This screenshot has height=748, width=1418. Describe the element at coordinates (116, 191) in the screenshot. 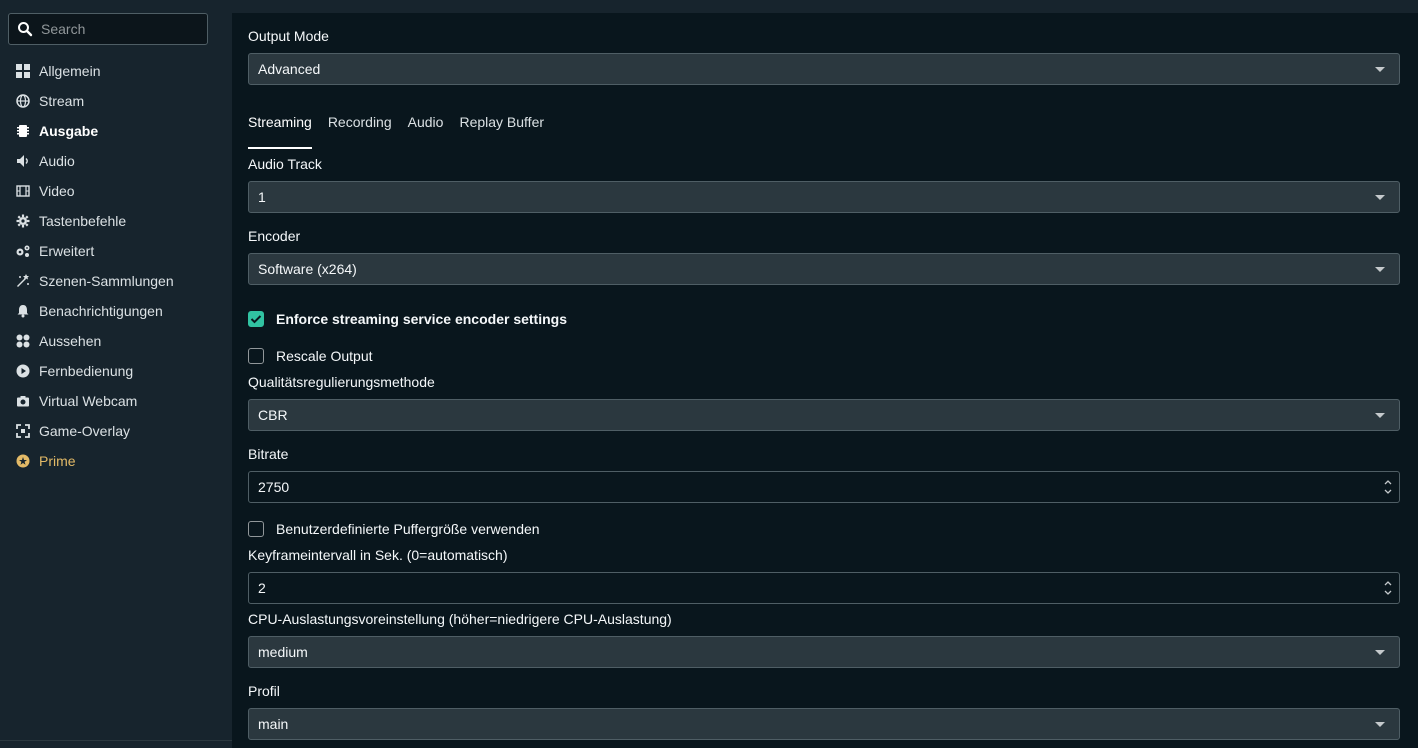

I see `sidebar-item-video: Video` at that location.